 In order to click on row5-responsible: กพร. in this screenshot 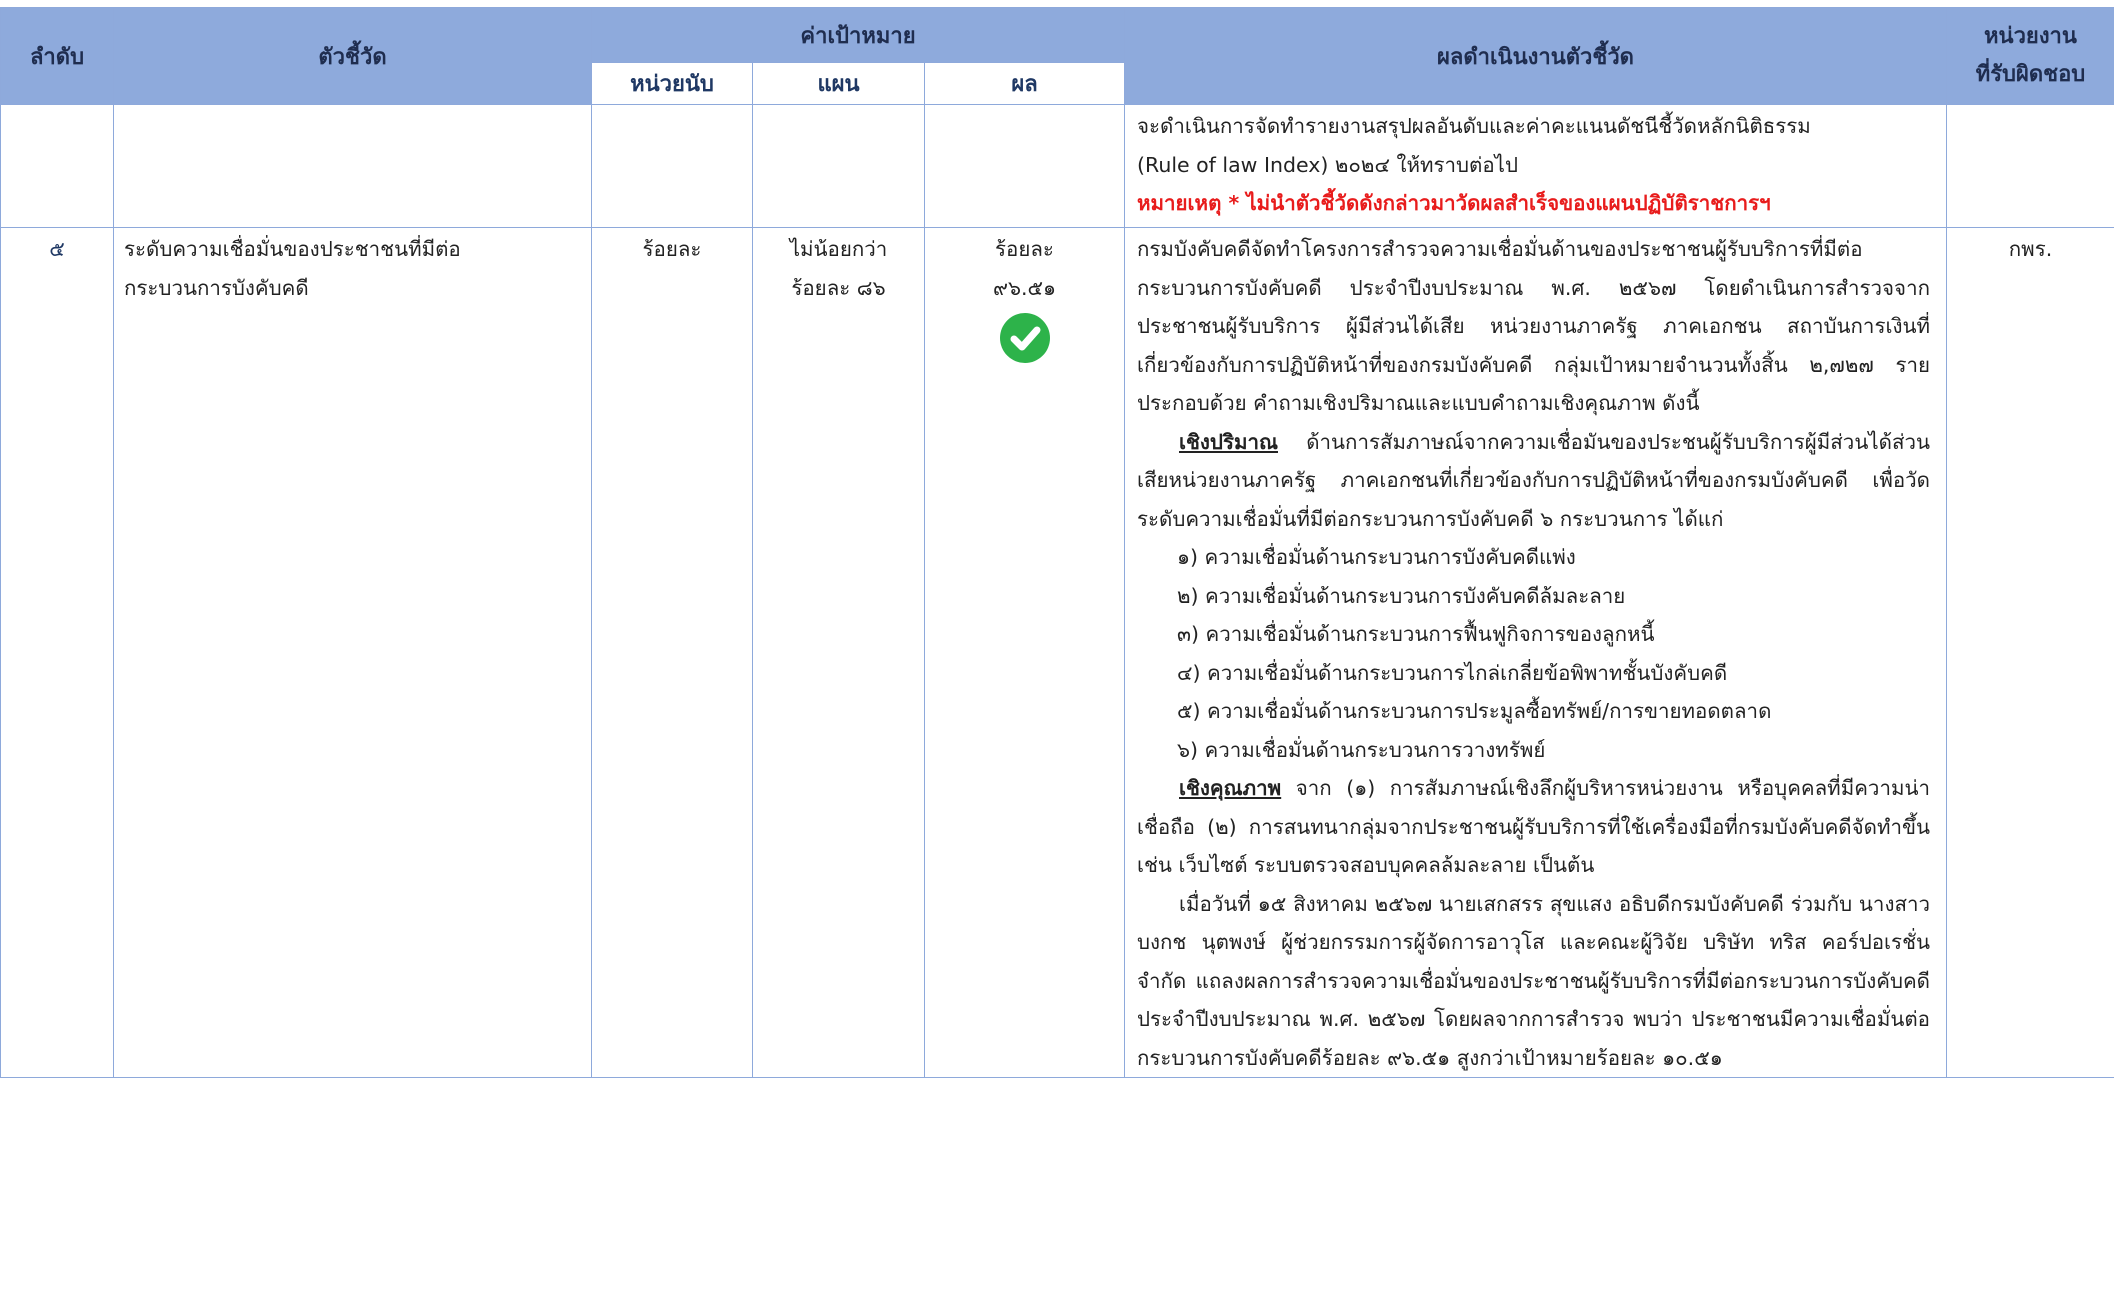, I will do `click(2030, 652)`.